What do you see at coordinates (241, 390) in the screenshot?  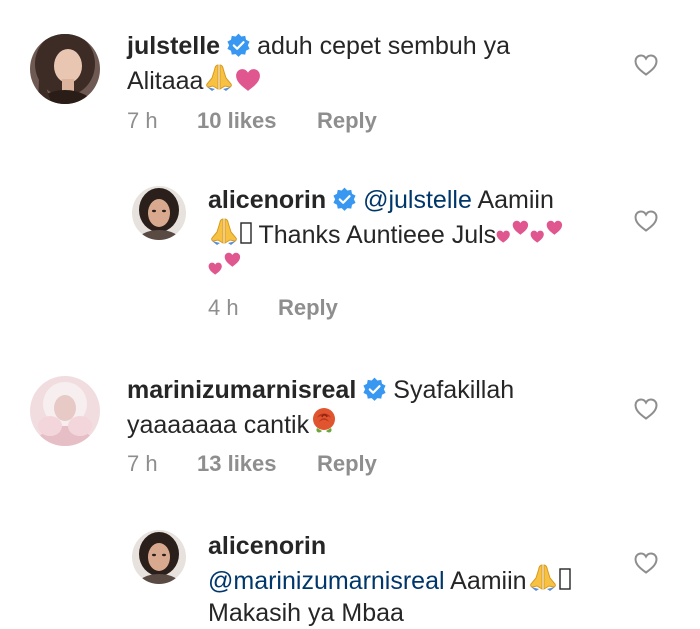 I see `username: marinizumarnisreal` at bounding box center [241, 390].